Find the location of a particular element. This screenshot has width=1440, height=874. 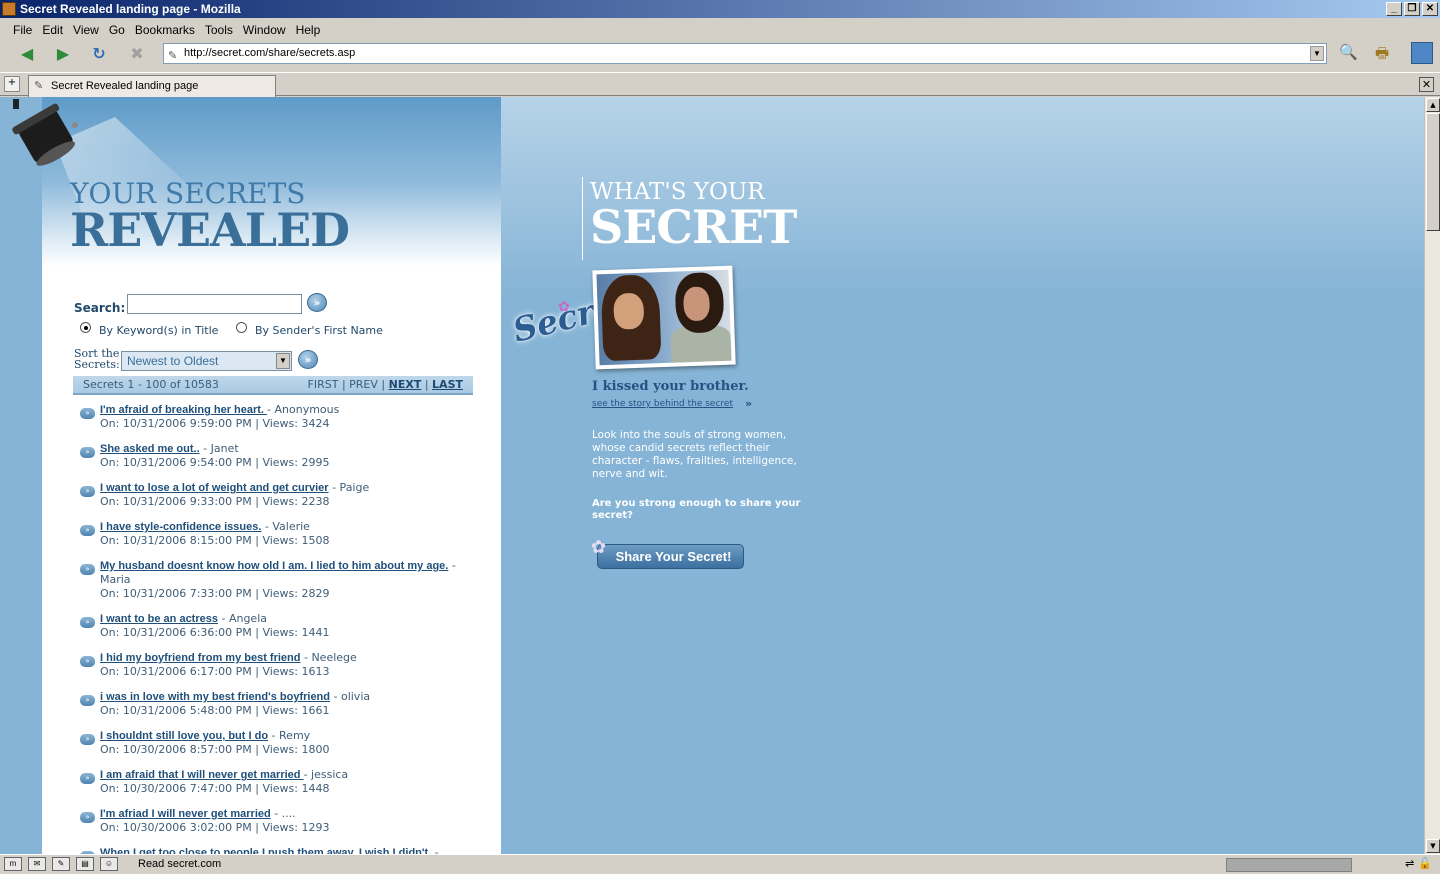

mail-icon: ✉ is located at coordinates (37, 864).